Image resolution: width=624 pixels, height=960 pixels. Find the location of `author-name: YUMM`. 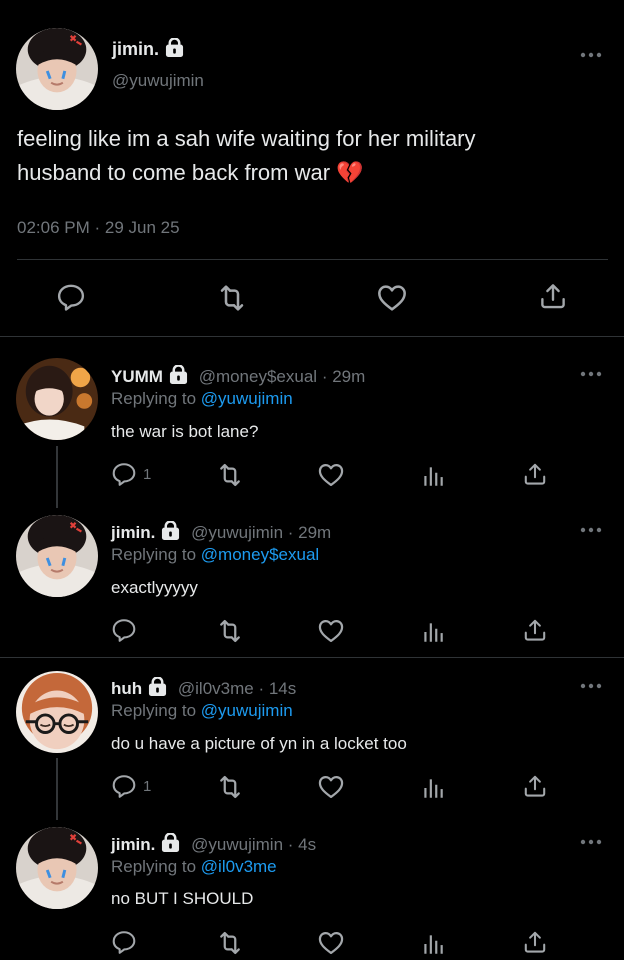

author-name: YUMM is located at coordinates (137, 376).